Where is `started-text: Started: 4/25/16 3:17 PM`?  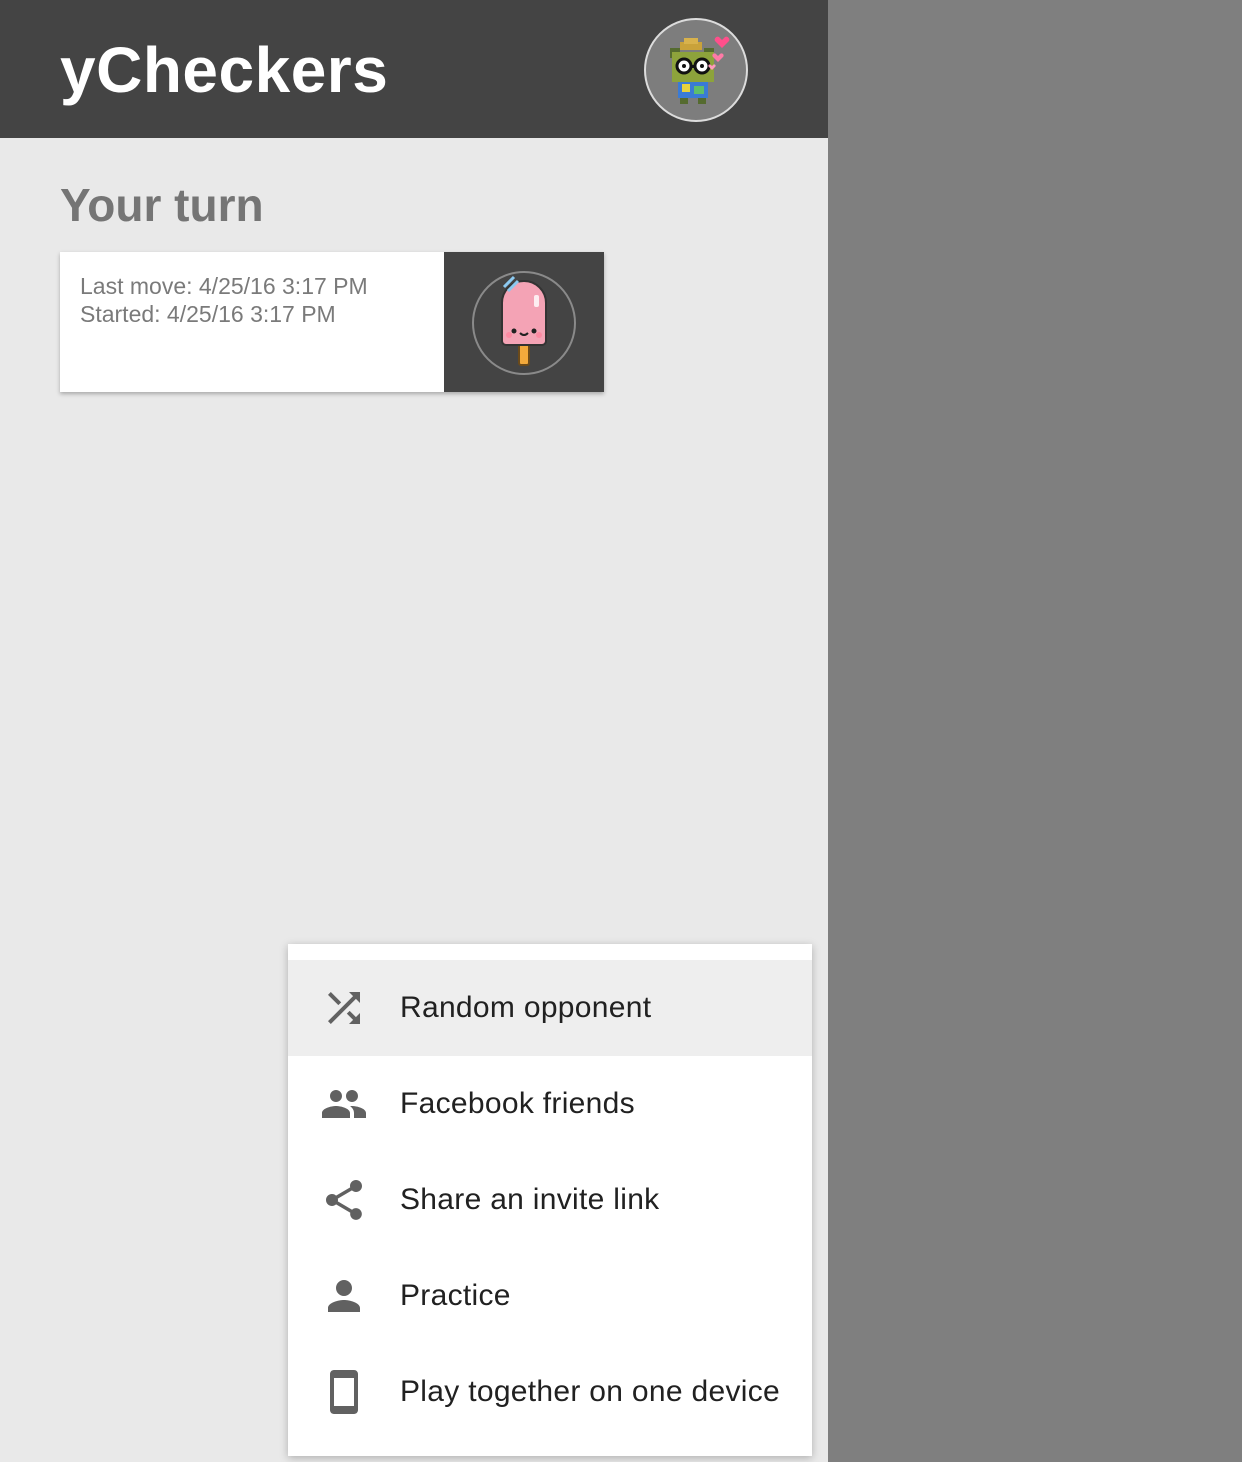
started-text: Started: 4/25/16 3:17 PM is located at coordinates (208, 314).